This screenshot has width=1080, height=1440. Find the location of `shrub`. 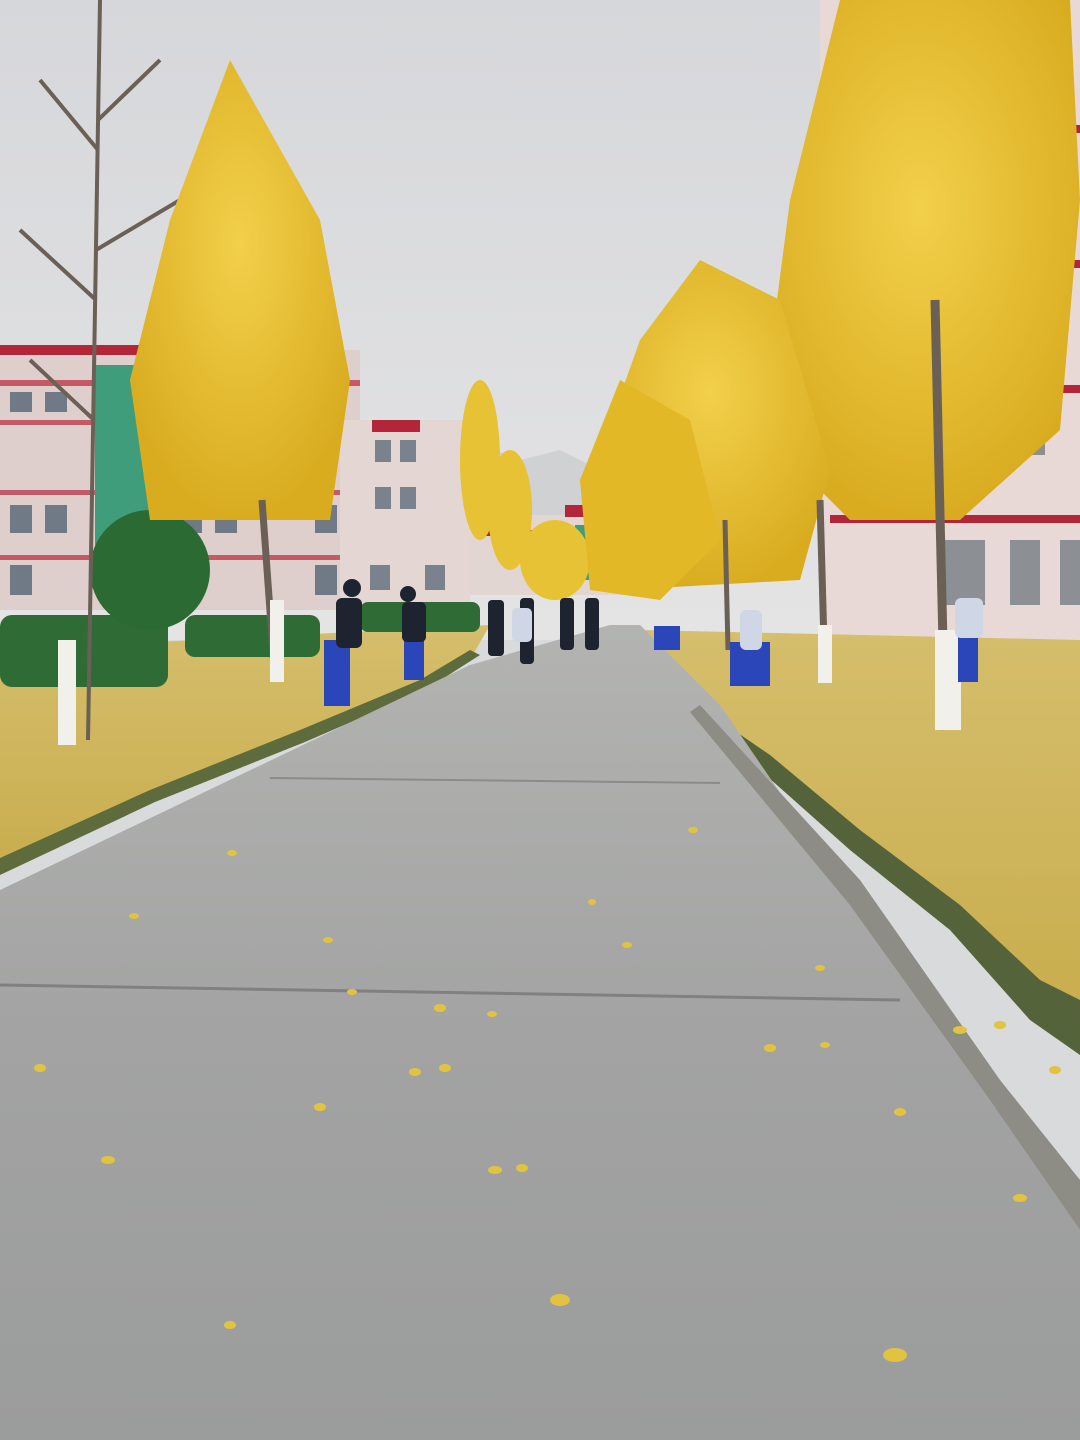

shrub is located at coordinates (150, 570).